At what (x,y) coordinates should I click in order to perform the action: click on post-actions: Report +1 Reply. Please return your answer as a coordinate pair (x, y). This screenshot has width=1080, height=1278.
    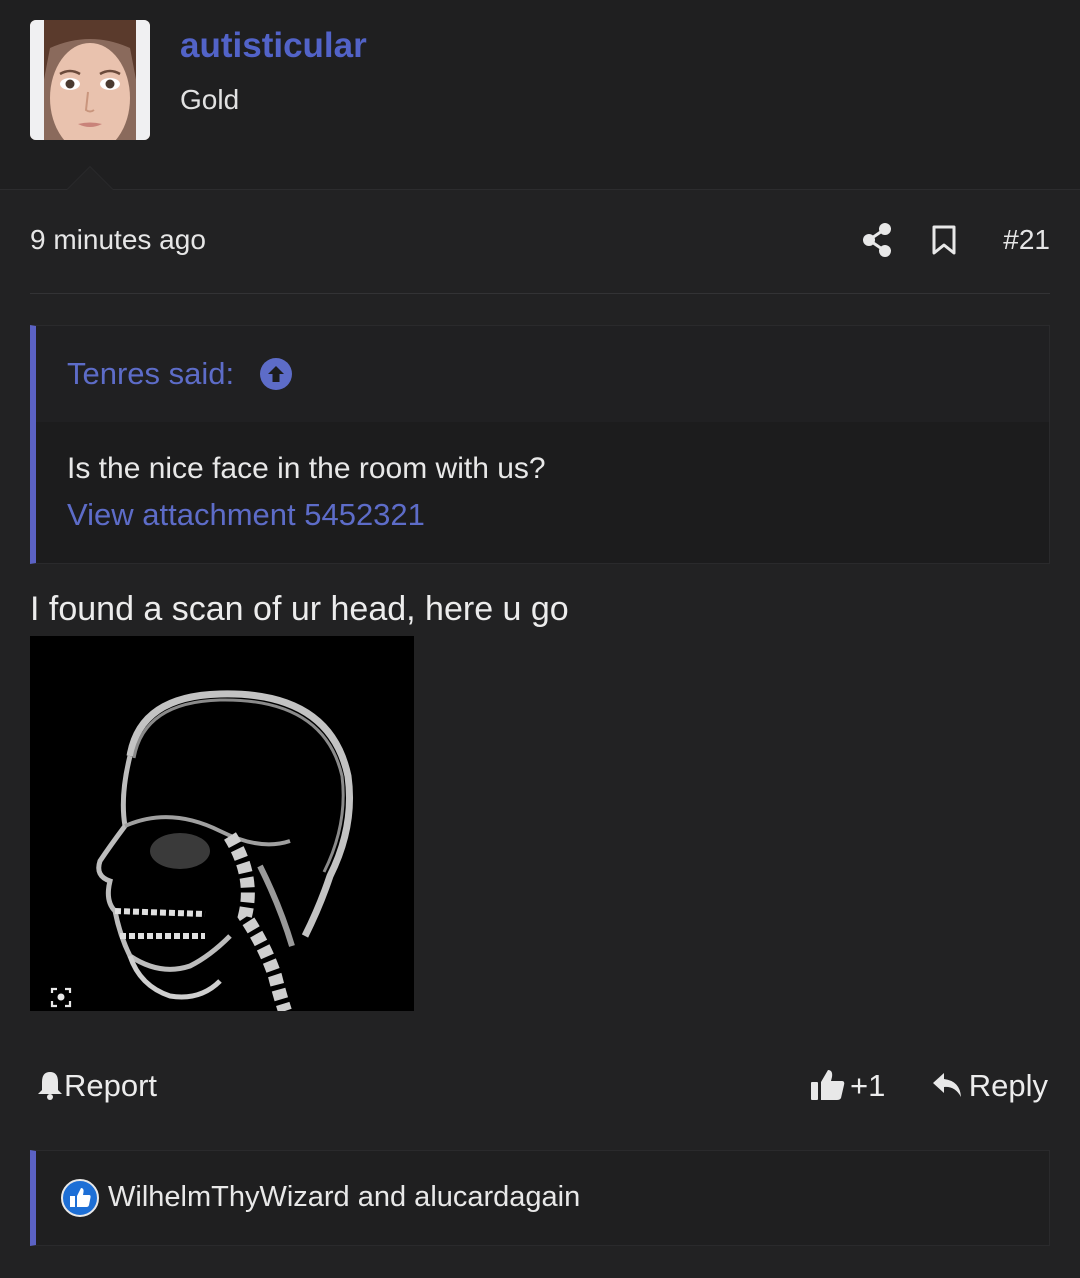
    Looking at the image, I should click on (540, 1087).